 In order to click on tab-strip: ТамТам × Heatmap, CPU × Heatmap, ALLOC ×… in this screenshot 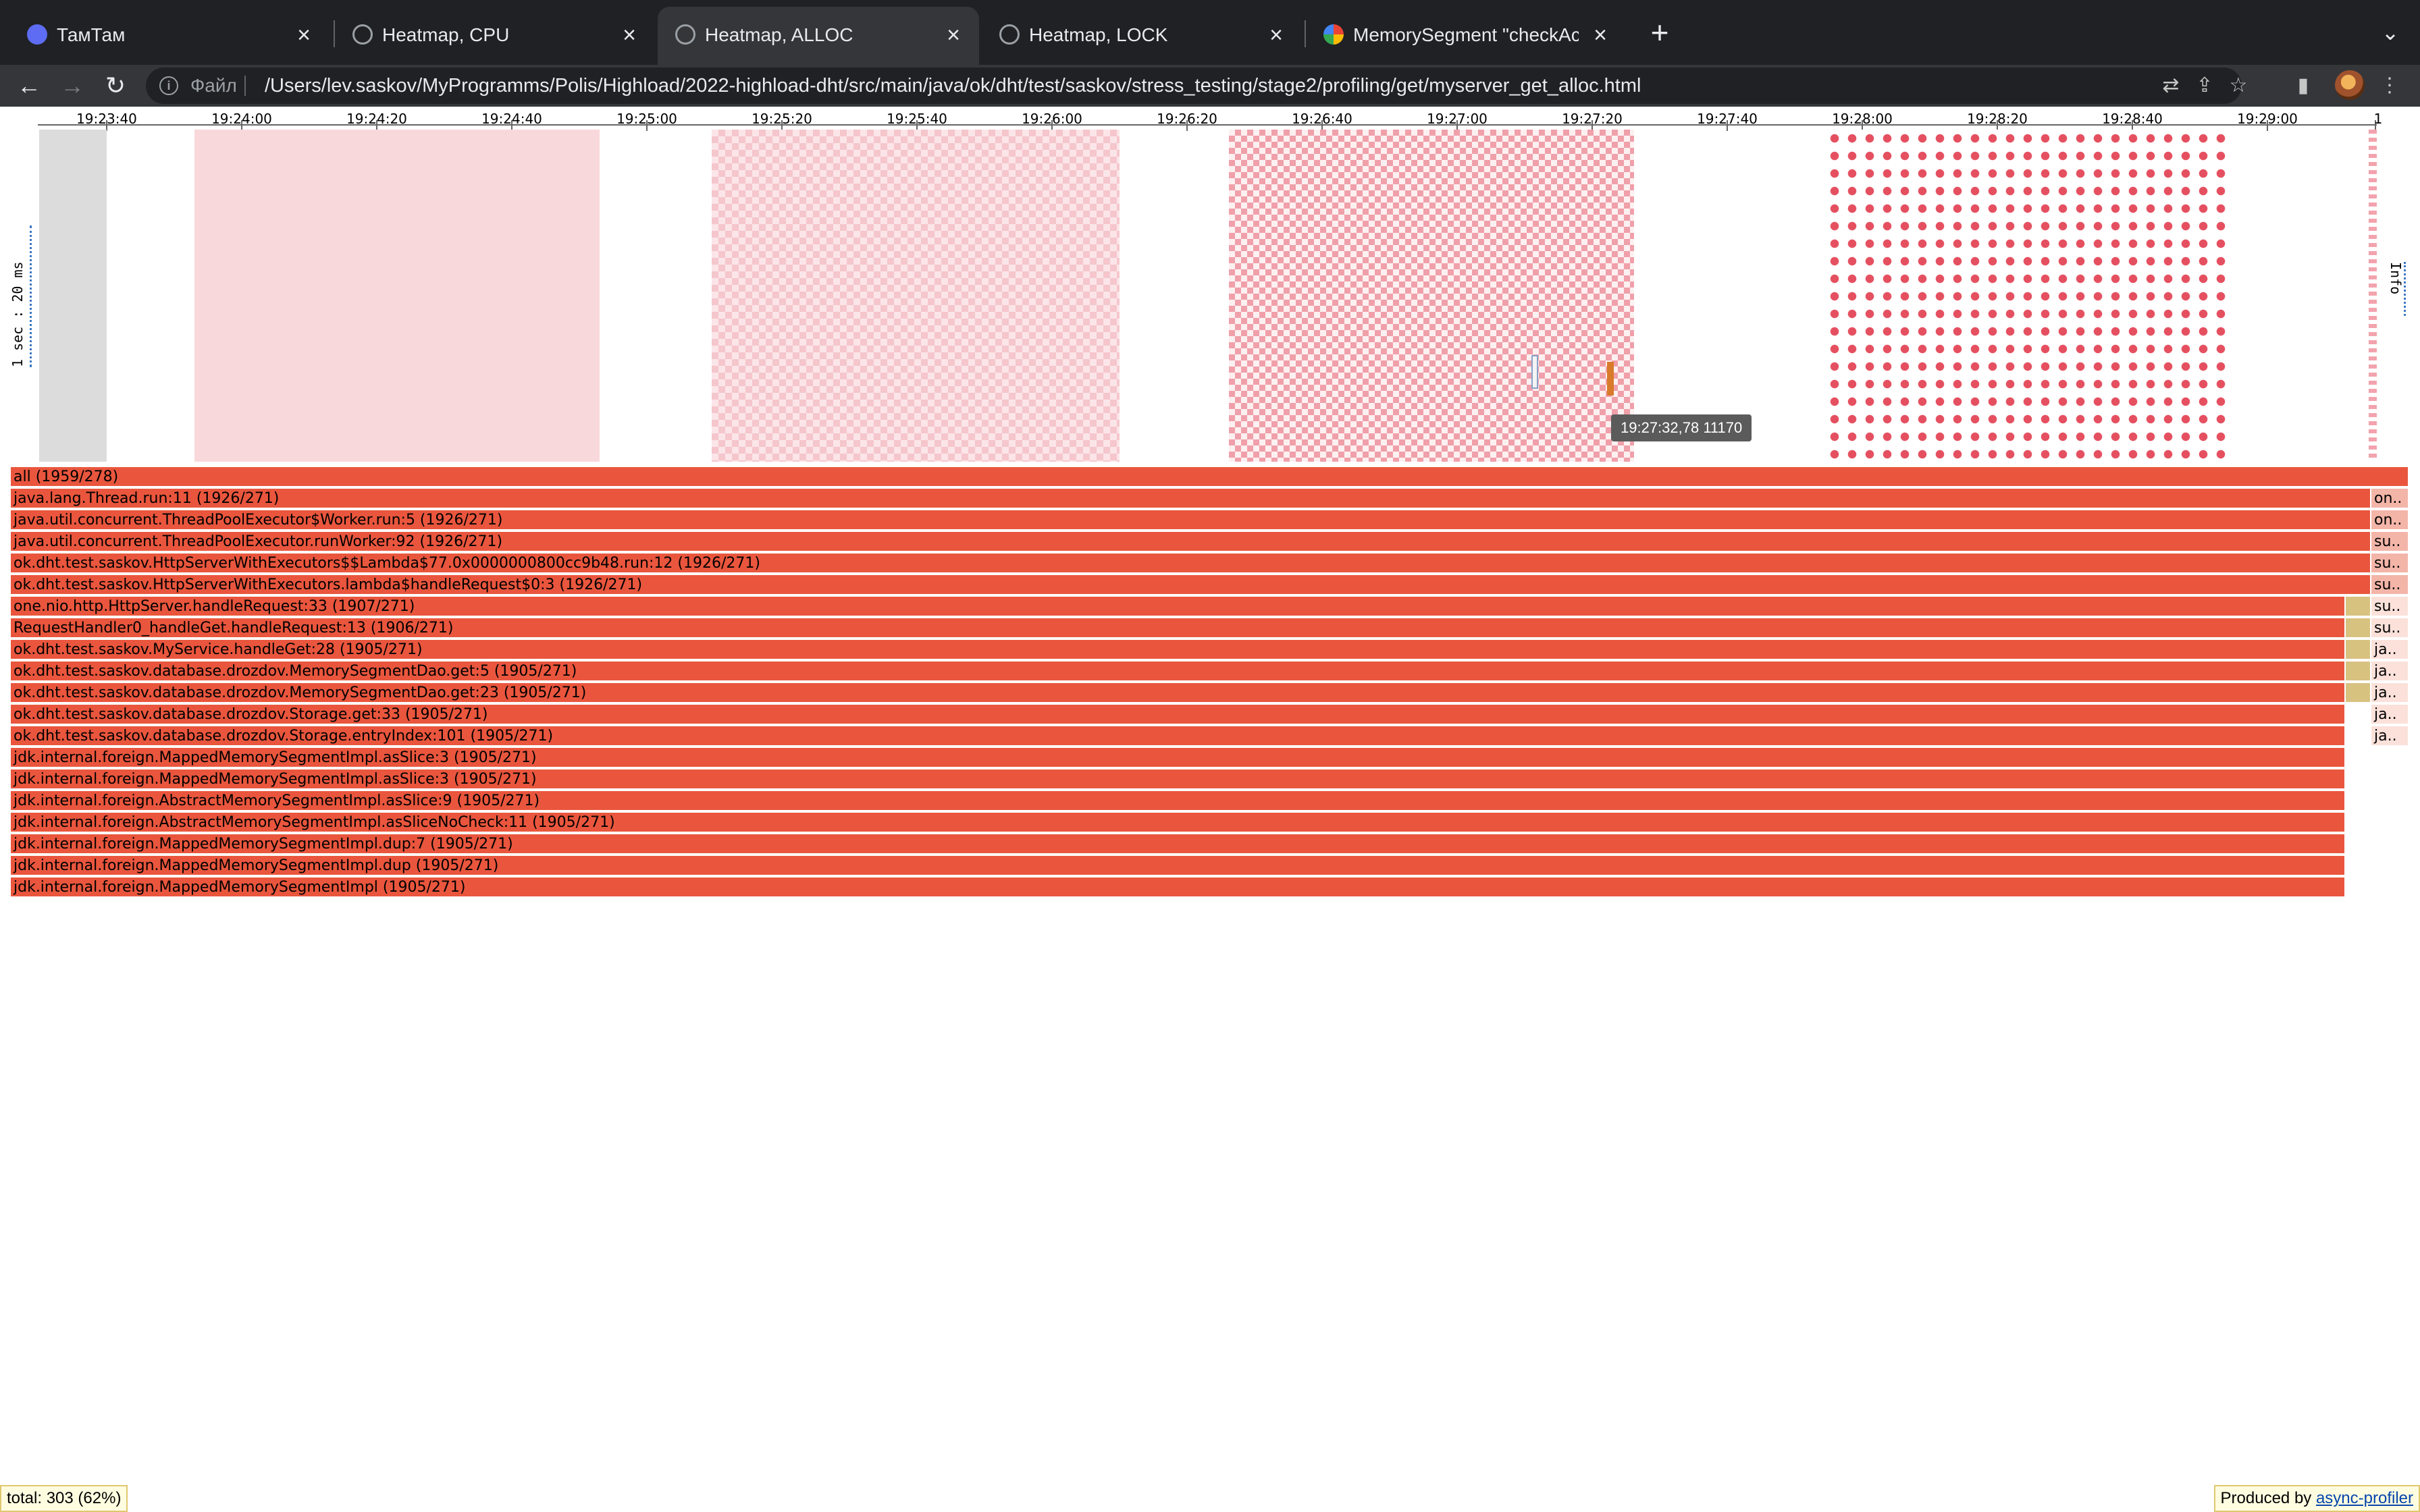, I will do `click(1210, 32)`.